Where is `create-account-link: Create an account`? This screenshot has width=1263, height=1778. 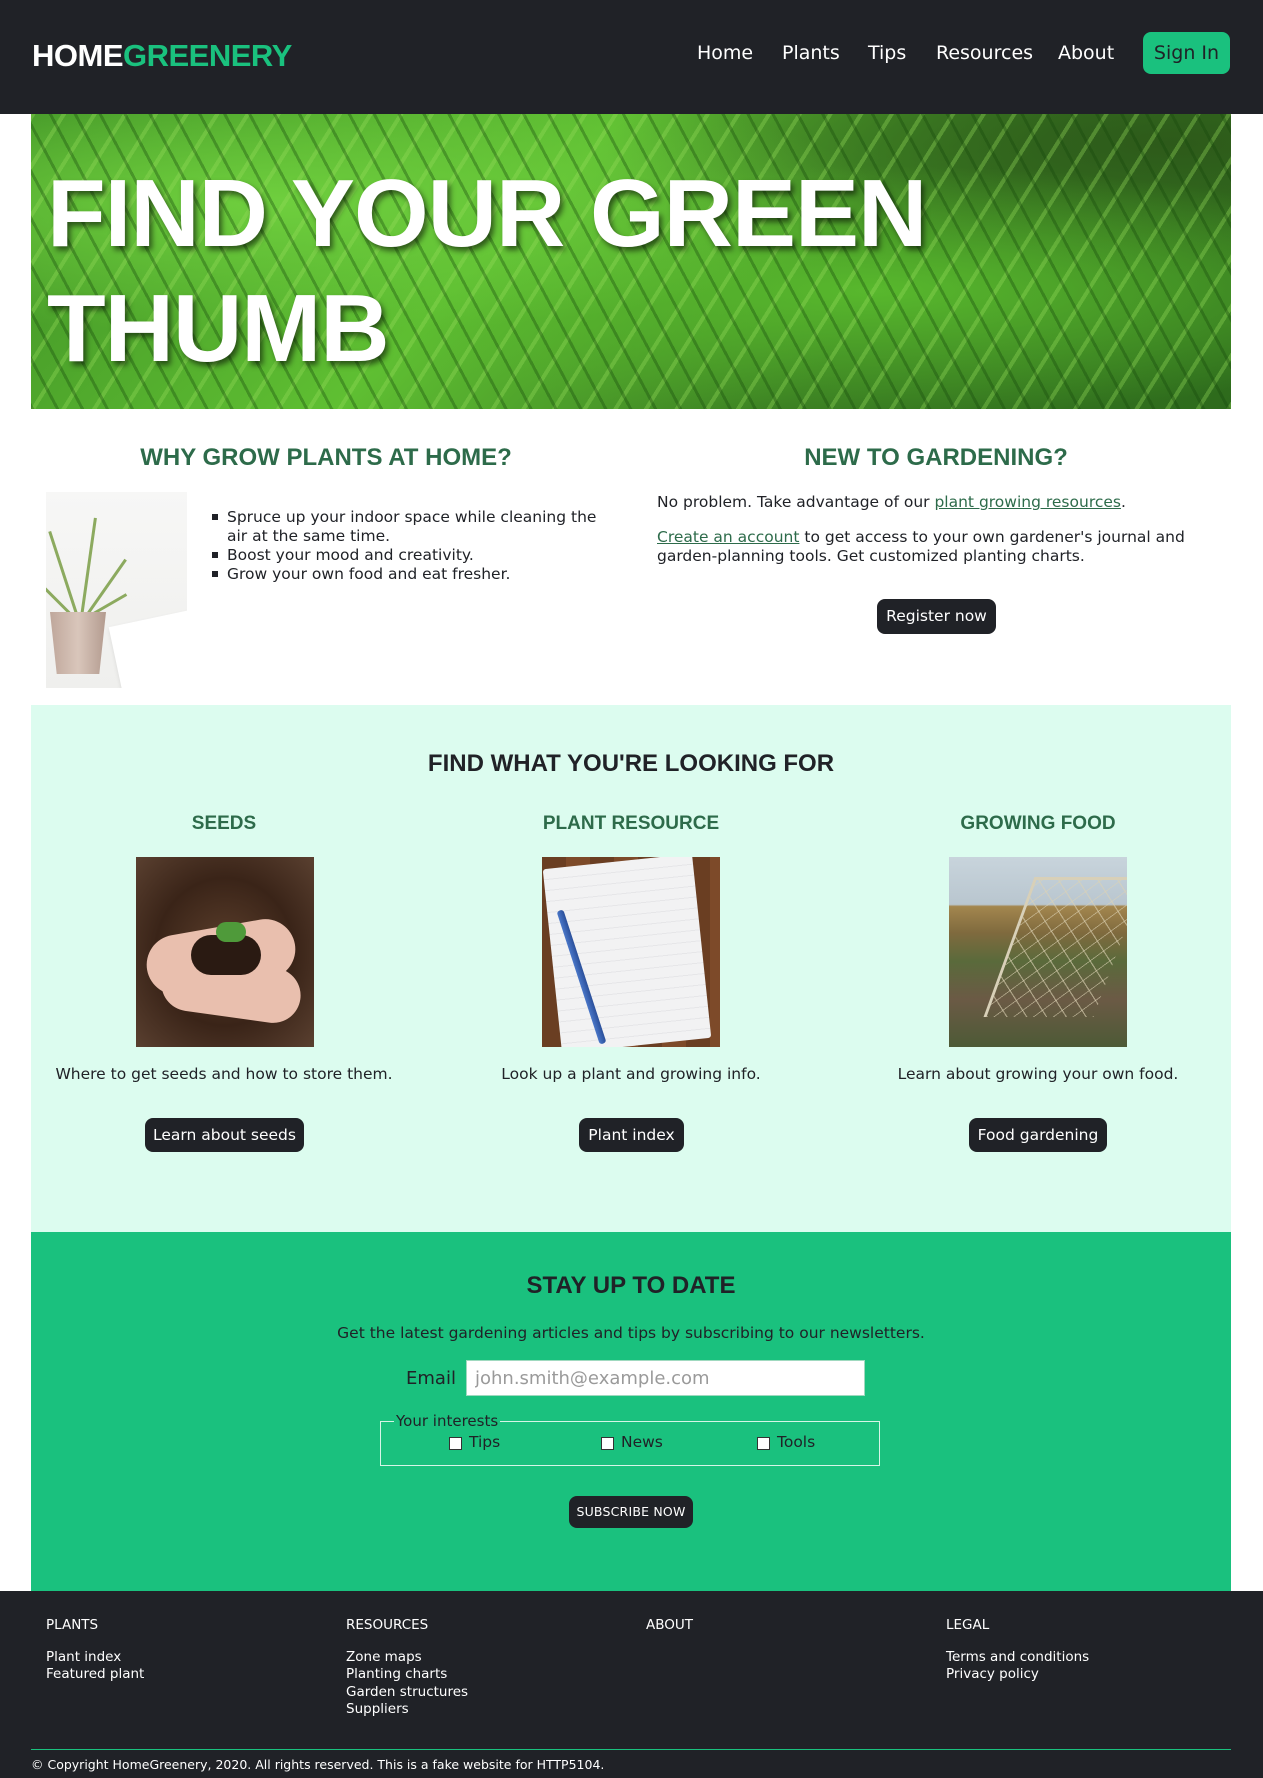
create-account-link: Create an account is located at coordinates (728, 537).